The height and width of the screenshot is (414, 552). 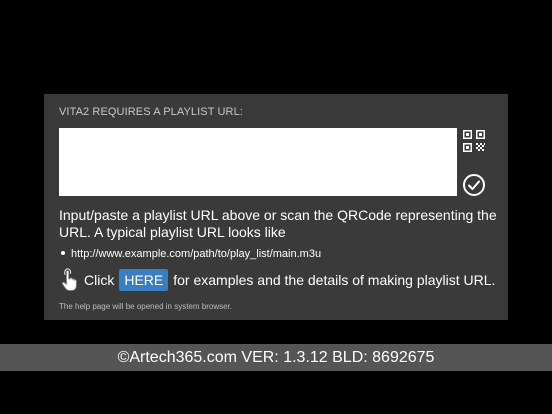 What do you see at coordinates (69, 279) in the screenshot?
I see `pointing-hand-icon` at bounding box center [69, 279].